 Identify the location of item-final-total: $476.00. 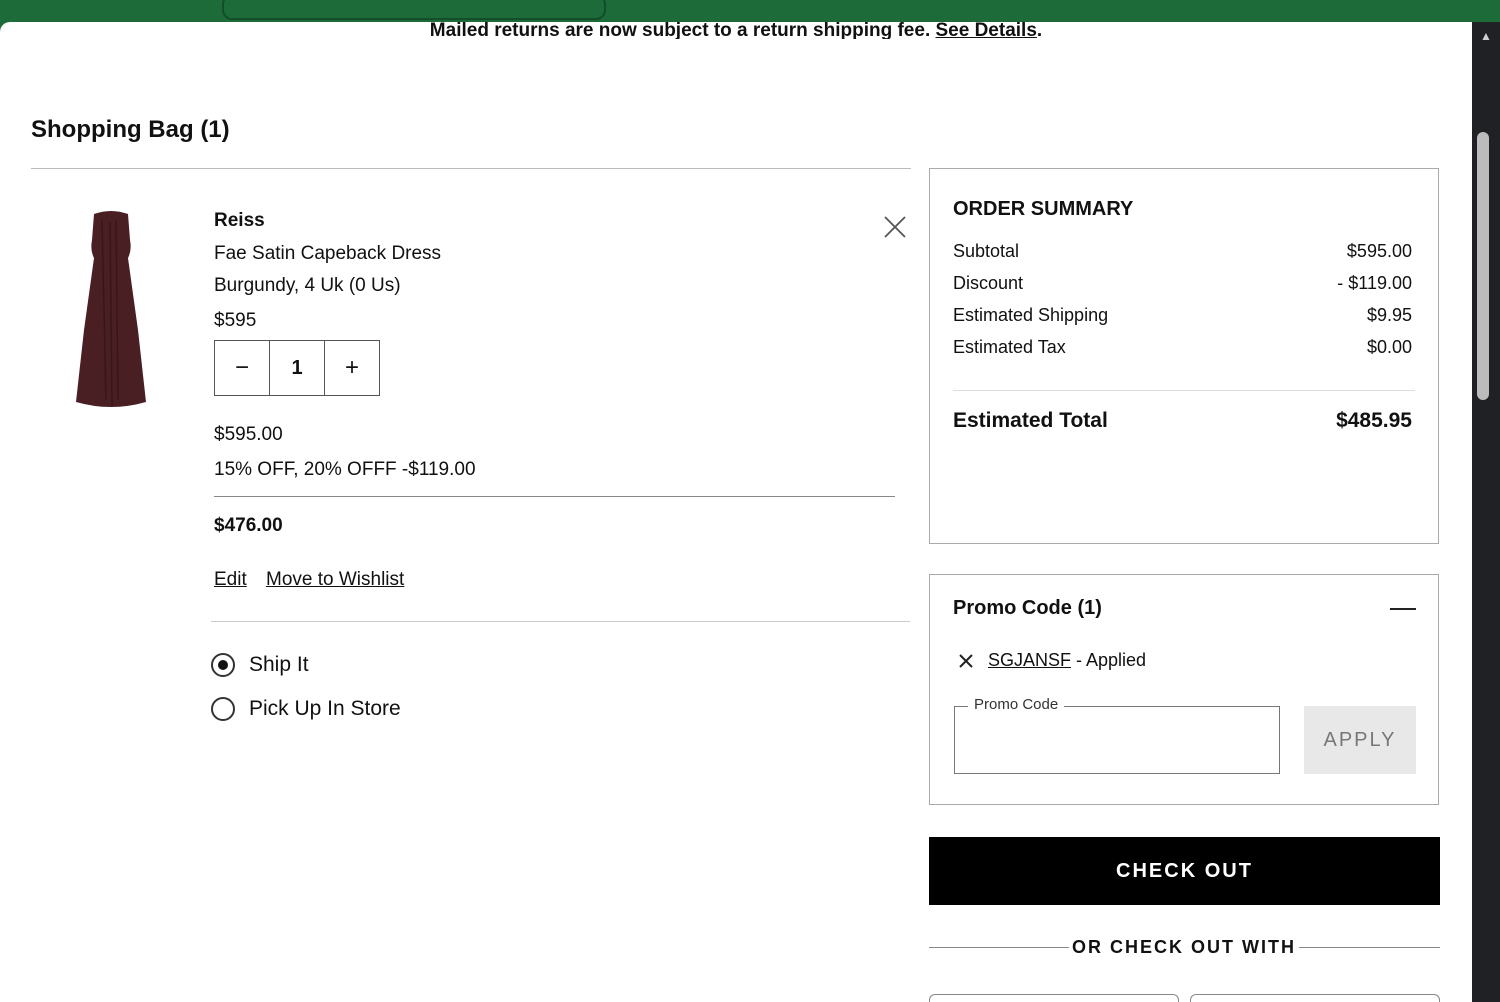
(248, 525).